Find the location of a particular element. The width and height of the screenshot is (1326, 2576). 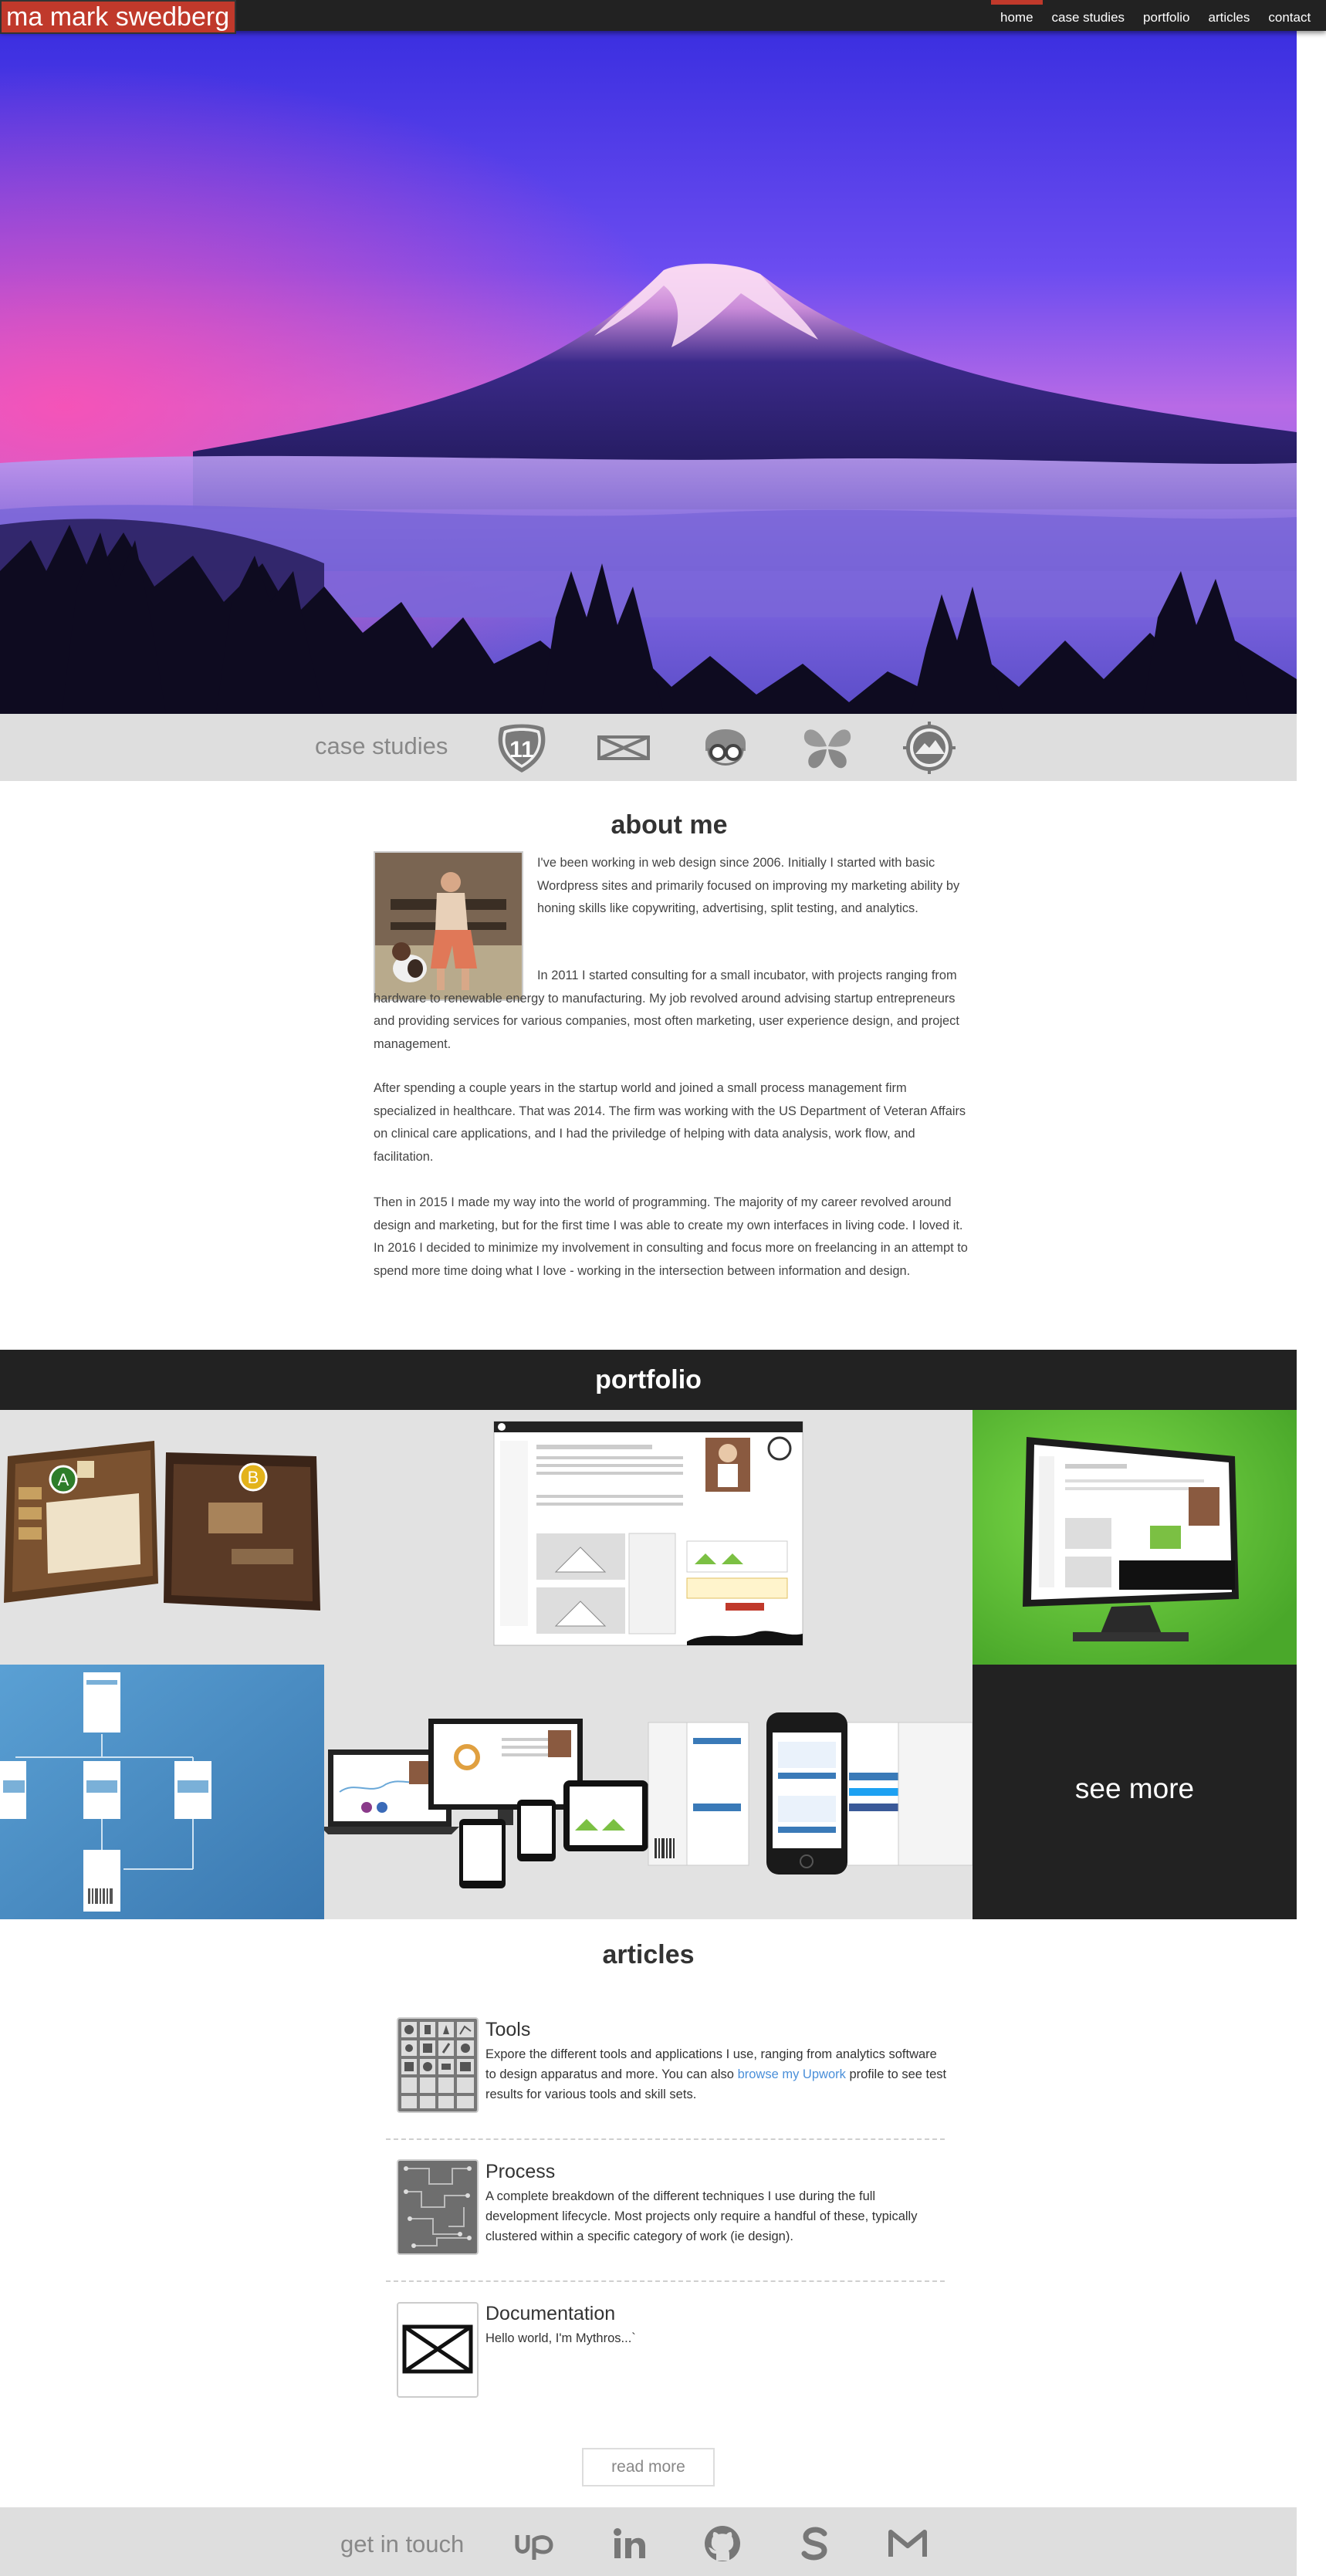

portfolio-tile-baseball-app is located at coordinates (648, 1537).